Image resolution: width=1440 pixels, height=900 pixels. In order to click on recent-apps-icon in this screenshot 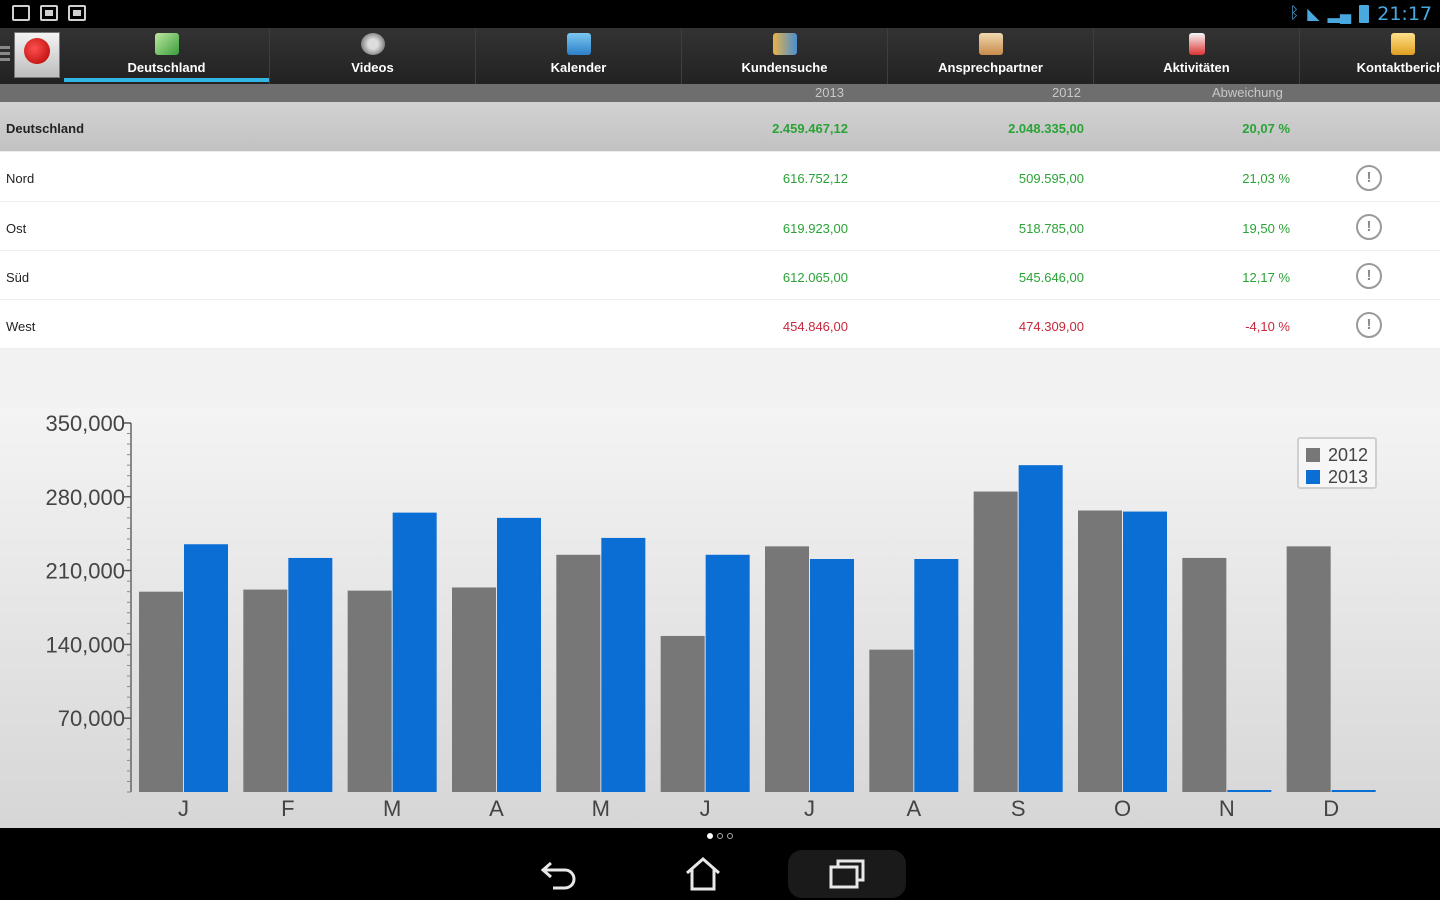, I will do `click(847, 874)`.